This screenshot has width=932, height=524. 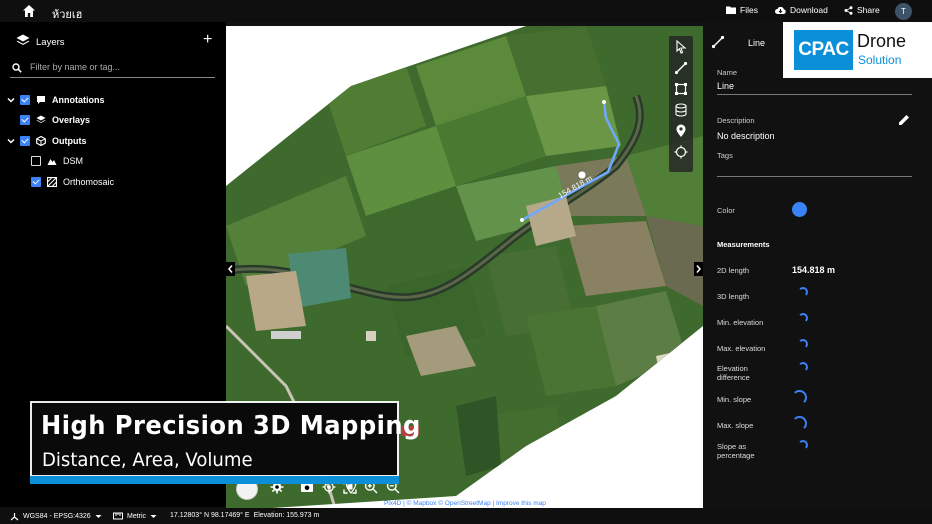 I want to click on crs-label: WGS84 - EPSG:4326, so click(x=57, y=516).